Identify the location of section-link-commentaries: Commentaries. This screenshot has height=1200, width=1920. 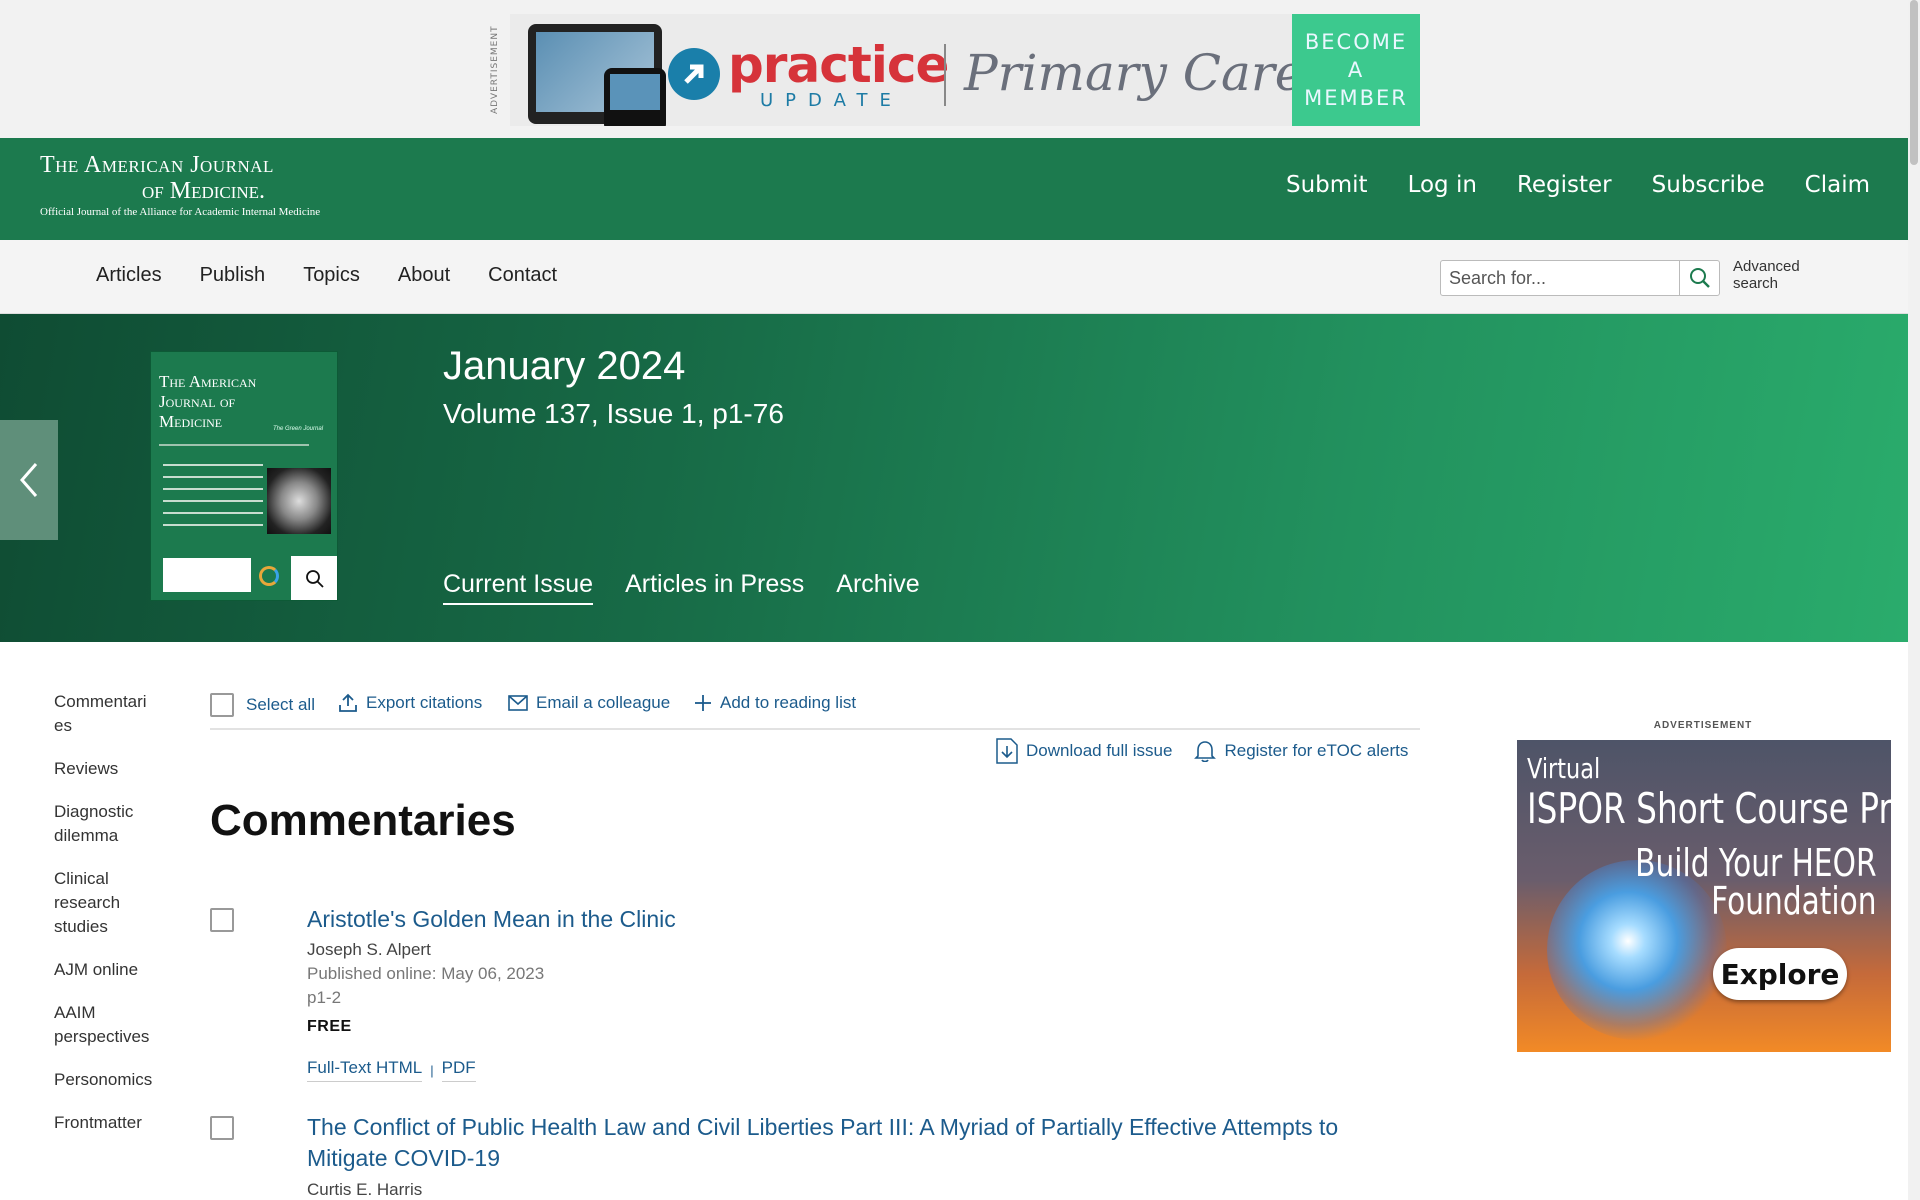
(104, 714).